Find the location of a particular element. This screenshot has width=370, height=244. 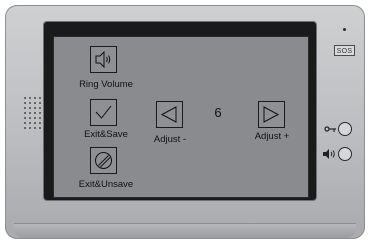

triangle-left-icon is located at coordinates (168, 114).